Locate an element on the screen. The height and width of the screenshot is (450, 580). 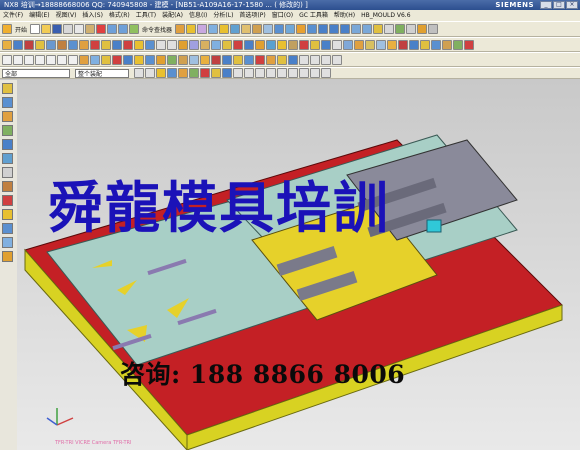
system-scene-tab-icon is located at coordinates (7, 228).